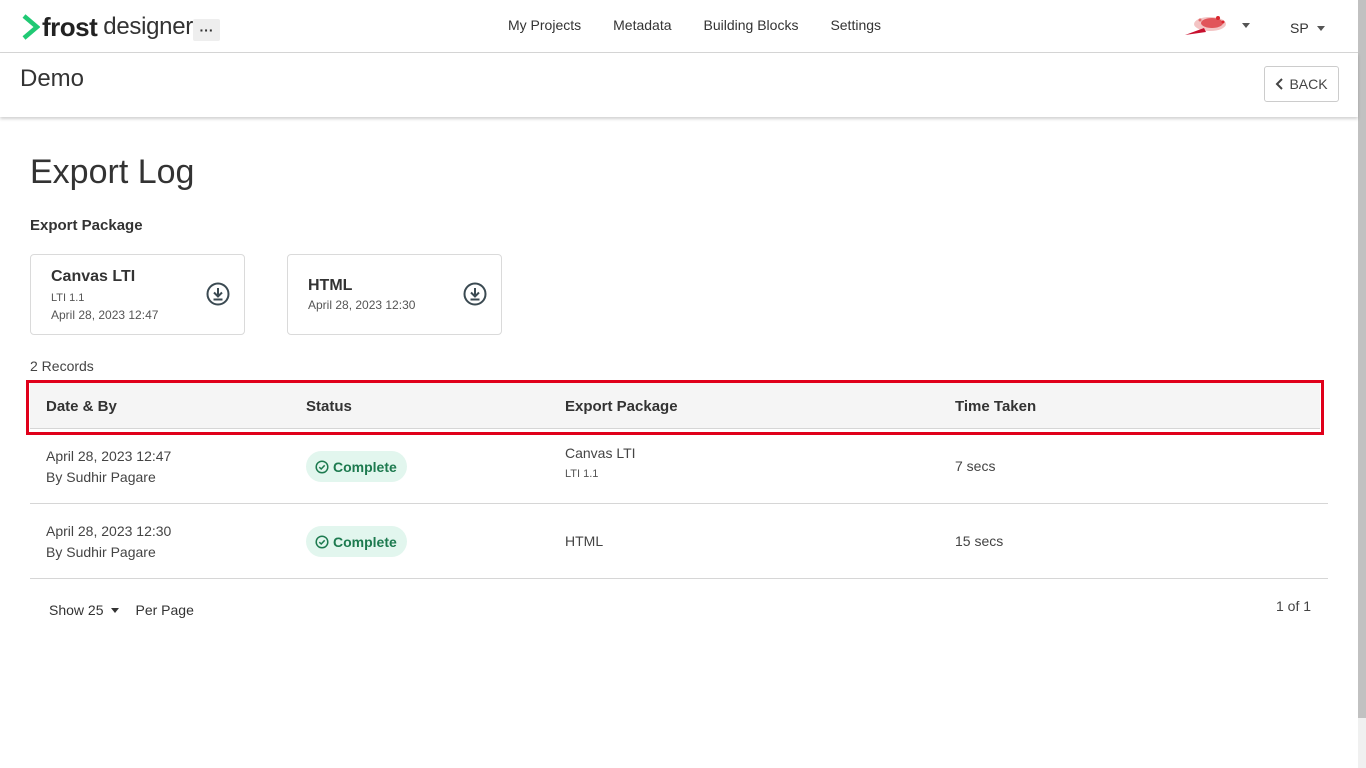 The image size is (1366, 768). What do you see at coordinates (642, 25) in the screenshot?
I see `nav-metadata: Metadata` at bounding box center [642, 25].